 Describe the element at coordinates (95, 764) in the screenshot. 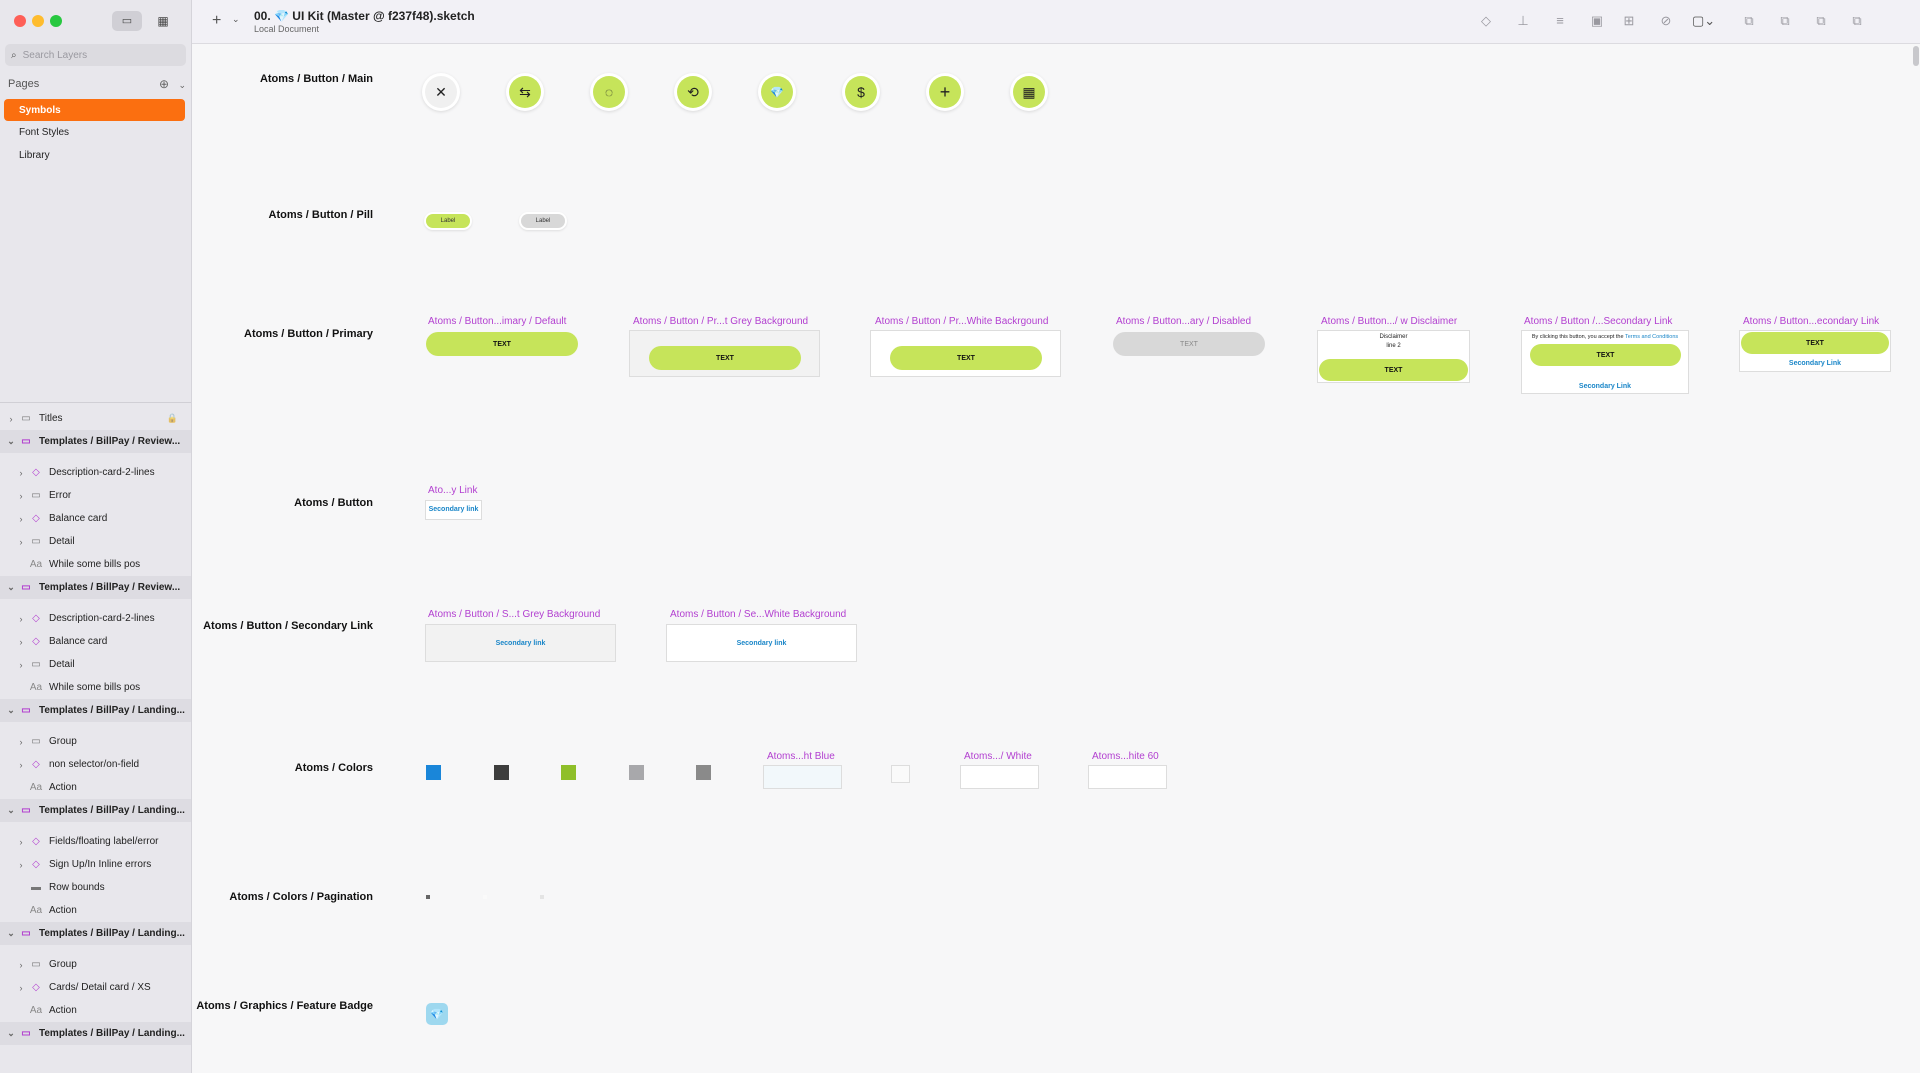

I see `layer-item: › ◇ non selector/on-field` at that location.